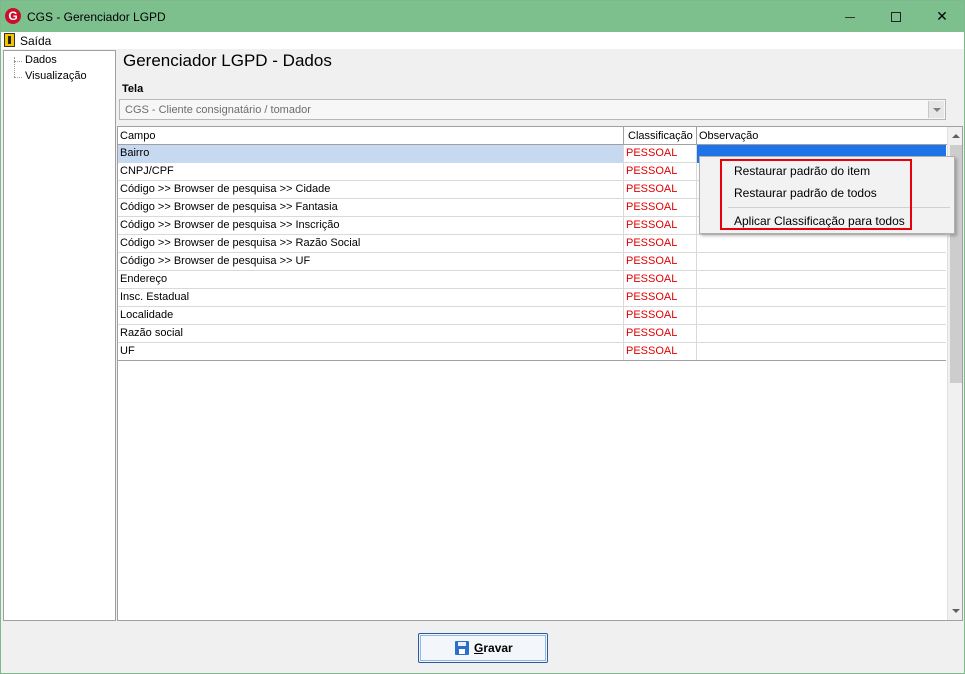  I want to click on cell-campo: Insc. Estadual, so click(371, 298).